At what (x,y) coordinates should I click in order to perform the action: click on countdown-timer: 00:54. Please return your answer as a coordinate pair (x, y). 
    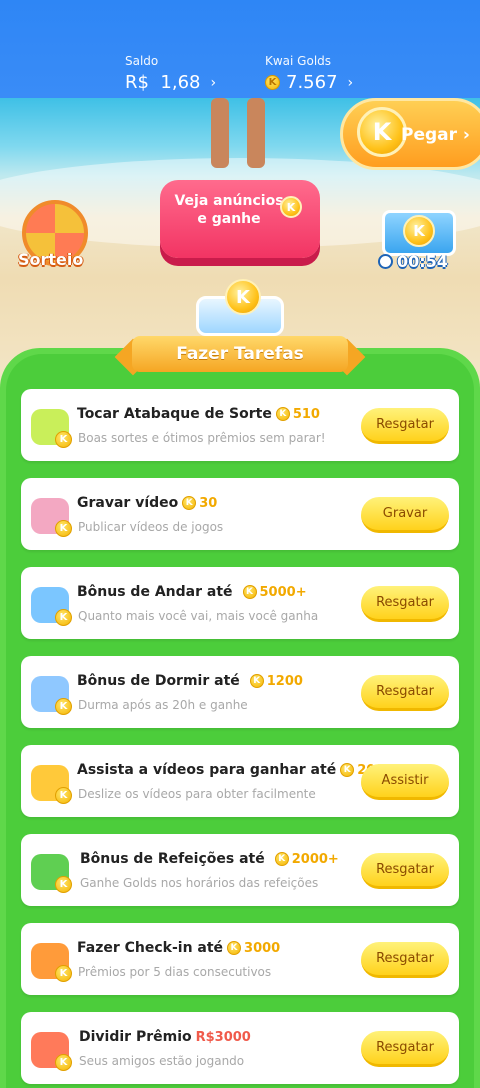
    Looking at the image, I should click on (413, 261).